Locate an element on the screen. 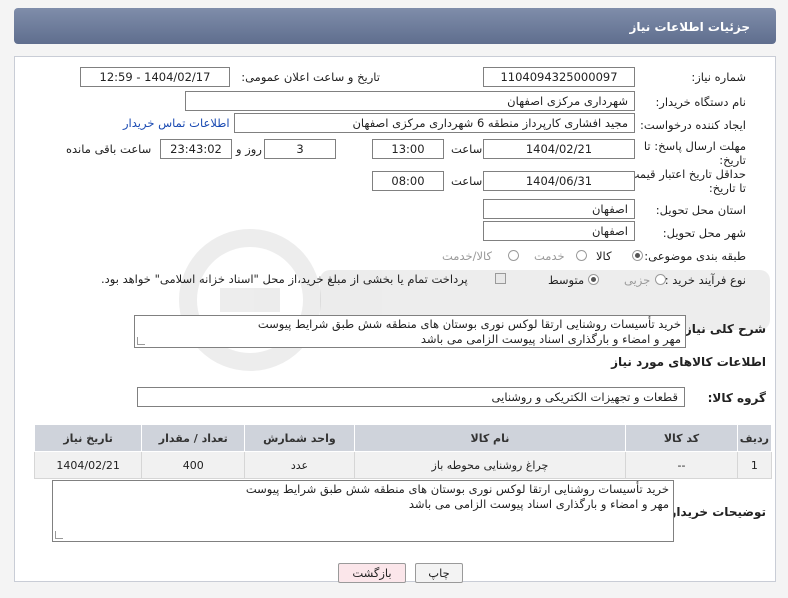 Image resolution: width=788 pixels, height=598 pixels. cell-date: 1404/02/21 is located at coordinates (88, 465).